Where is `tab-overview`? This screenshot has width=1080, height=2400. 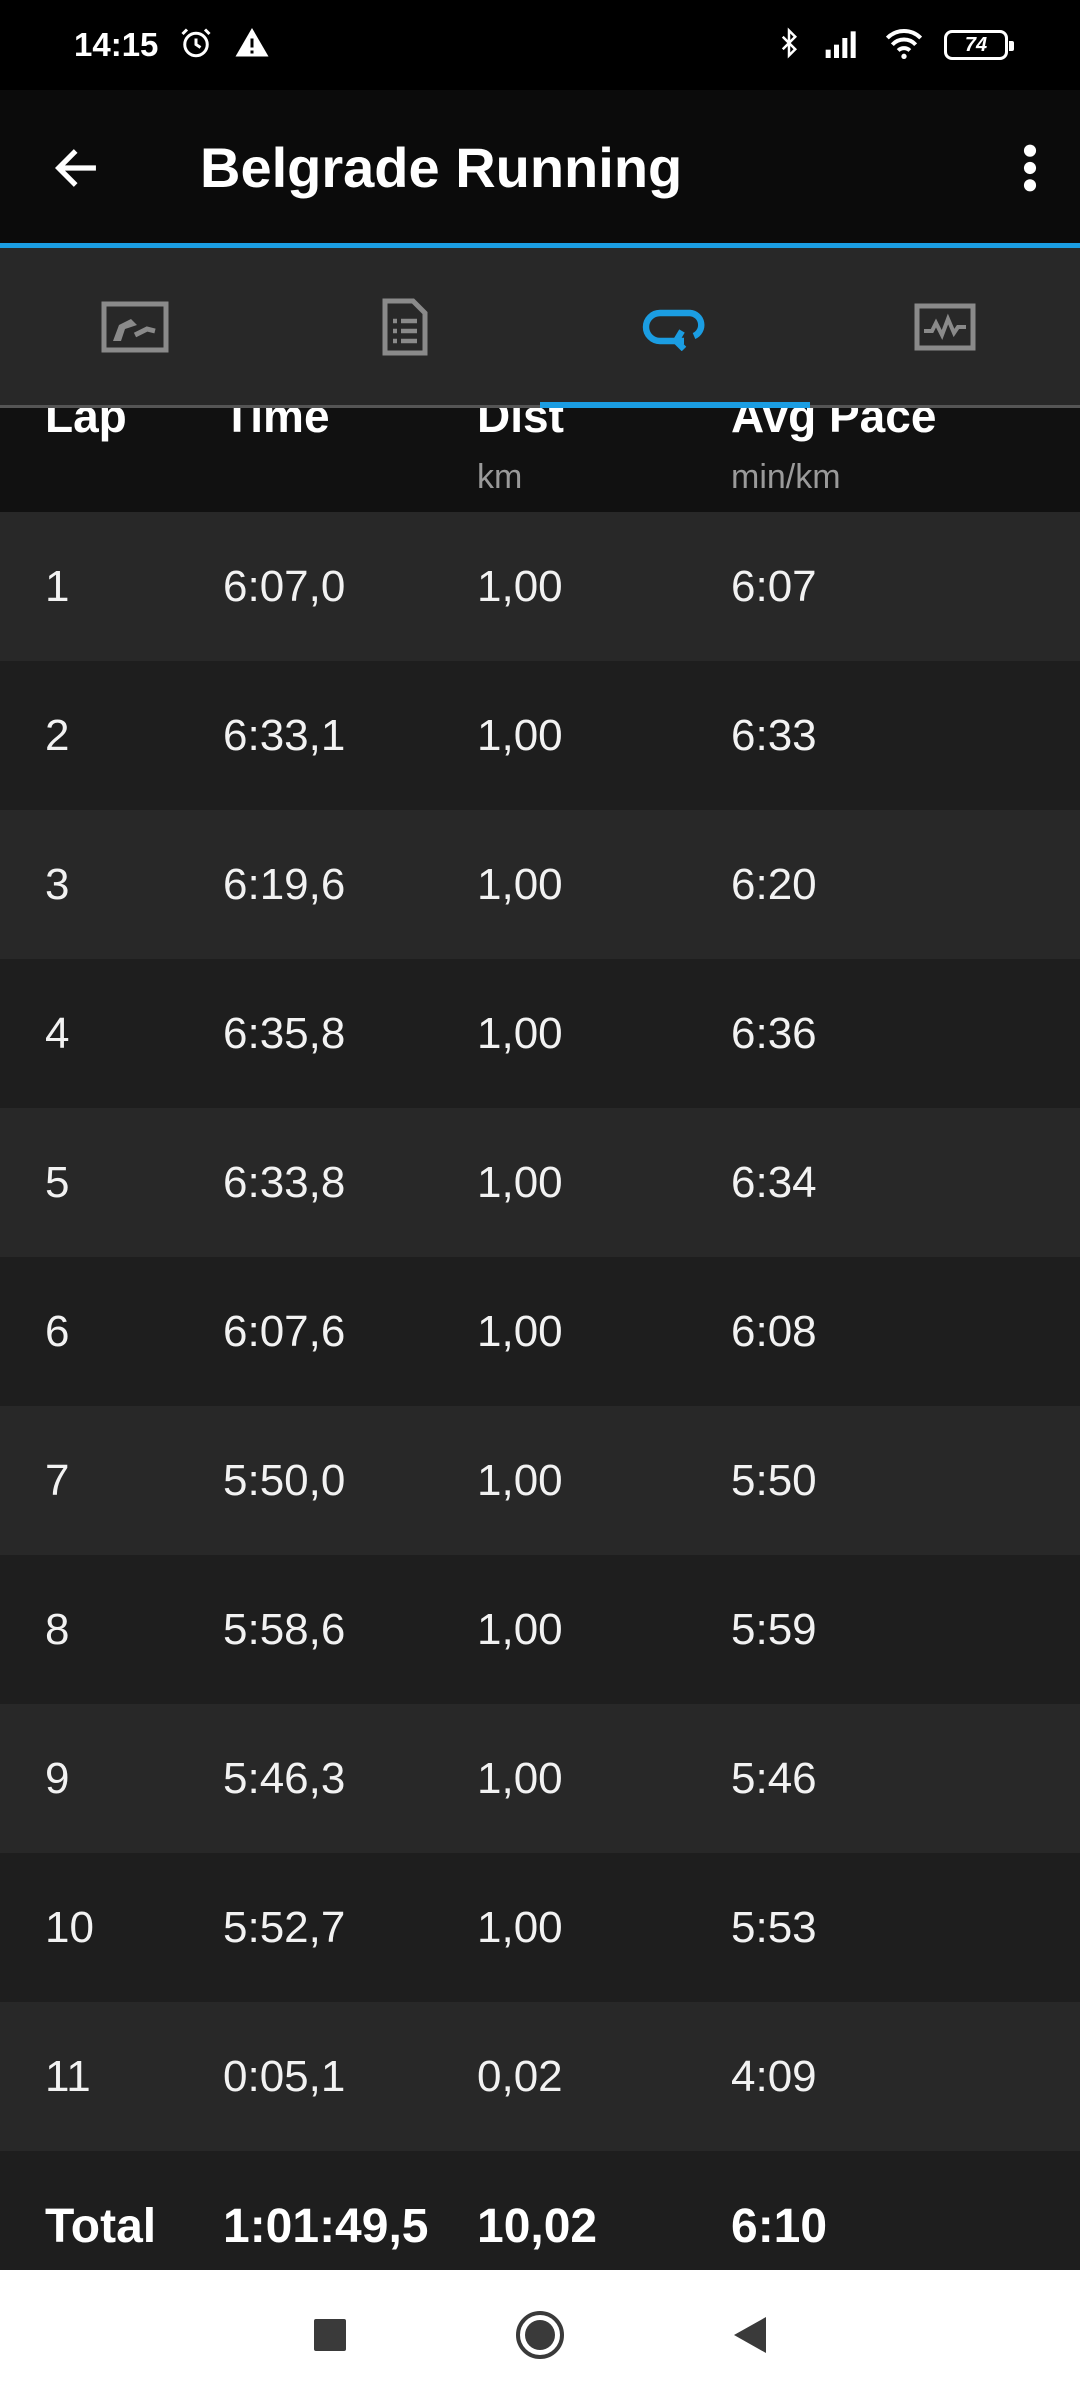
tab-overview is located at coordinates (135, 326).